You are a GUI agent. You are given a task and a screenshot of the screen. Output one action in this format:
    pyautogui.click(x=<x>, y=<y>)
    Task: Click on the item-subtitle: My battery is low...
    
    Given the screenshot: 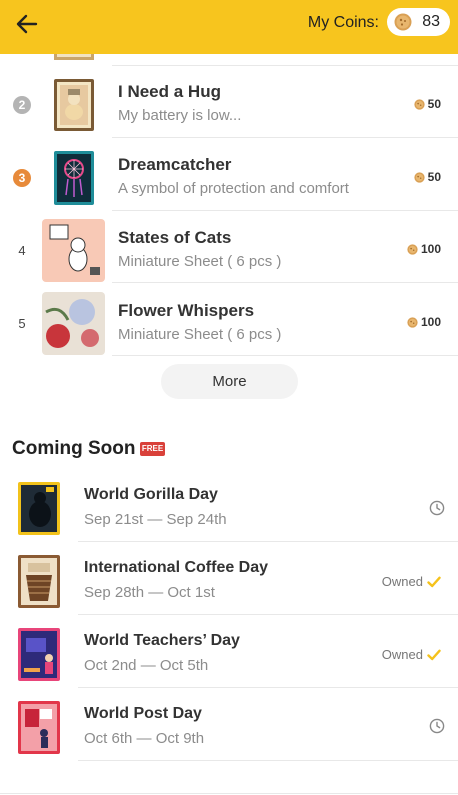 What is the action you would take?
    pyautogui.click(x=180, y=115)
    